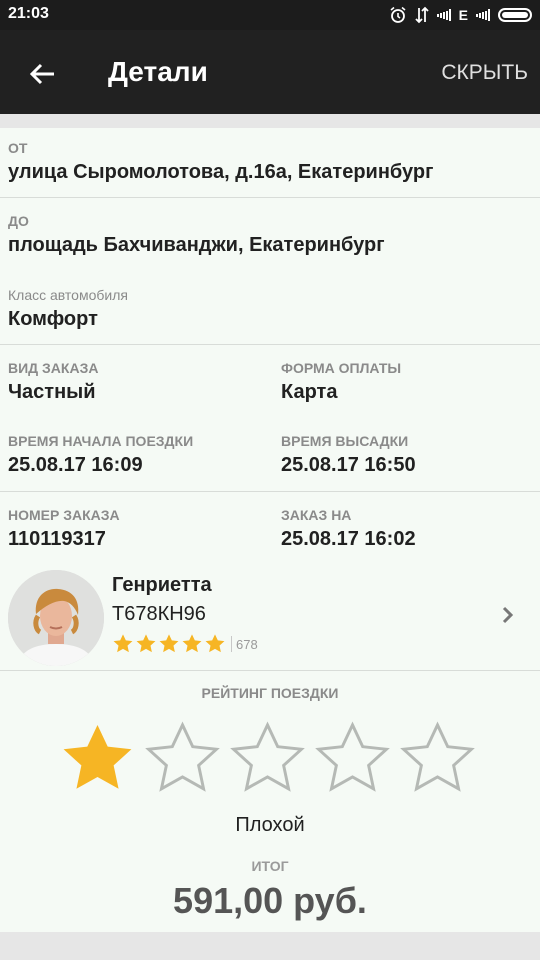 The height and width of the screenshot is (960, 540). I want to click on payment-label: ФОРМА ОПЛАТЫ, so click(341, 368).